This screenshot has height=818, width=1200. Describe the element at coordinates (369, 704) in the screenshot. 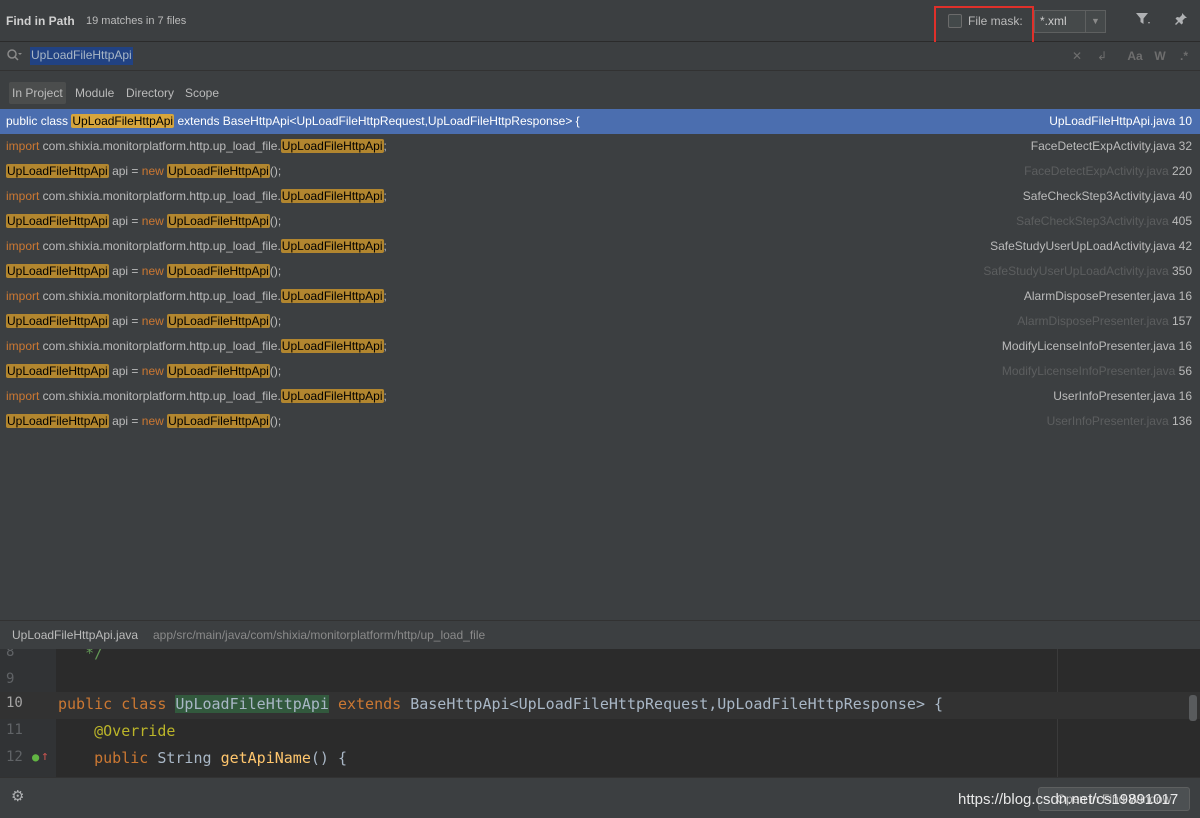

I see `code-keyword: extends` at that location.